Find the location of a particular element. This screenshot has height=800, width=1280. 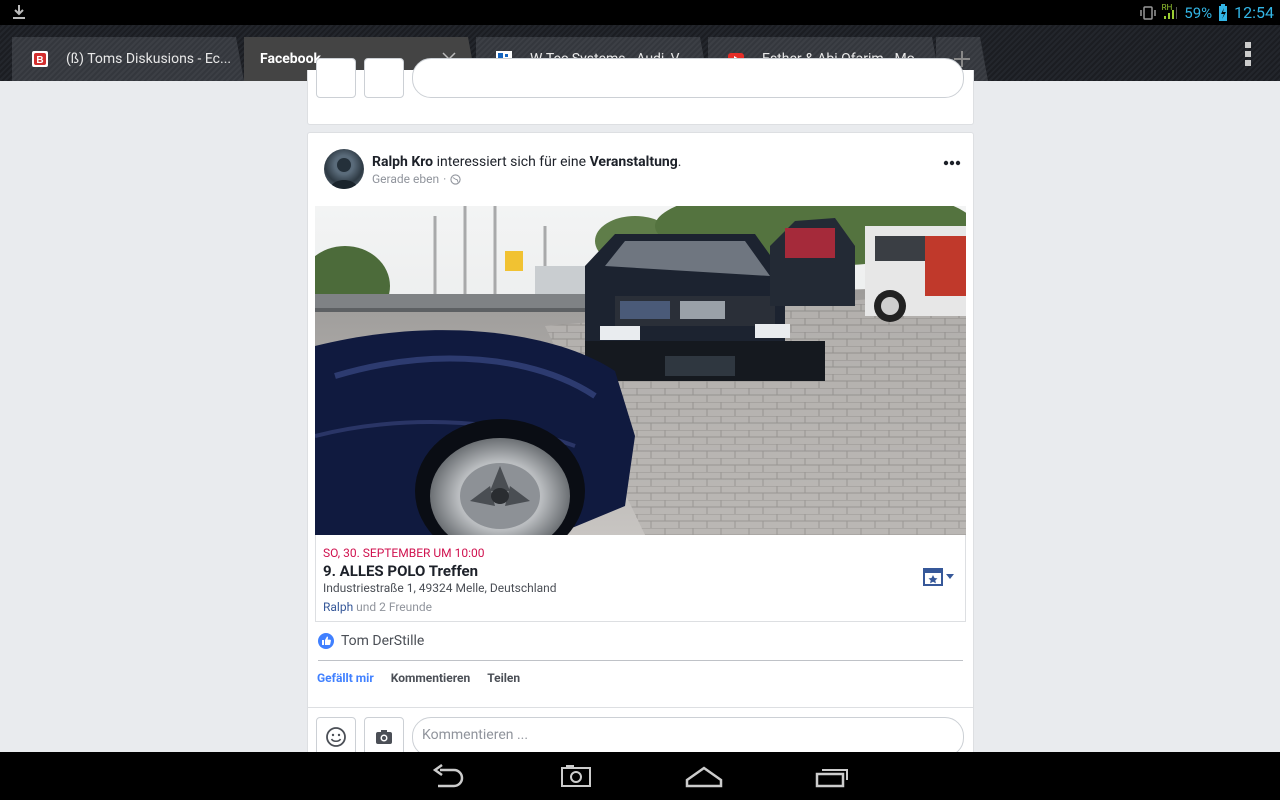

post-time: Gerade eben is located at coordinates (405, 179).